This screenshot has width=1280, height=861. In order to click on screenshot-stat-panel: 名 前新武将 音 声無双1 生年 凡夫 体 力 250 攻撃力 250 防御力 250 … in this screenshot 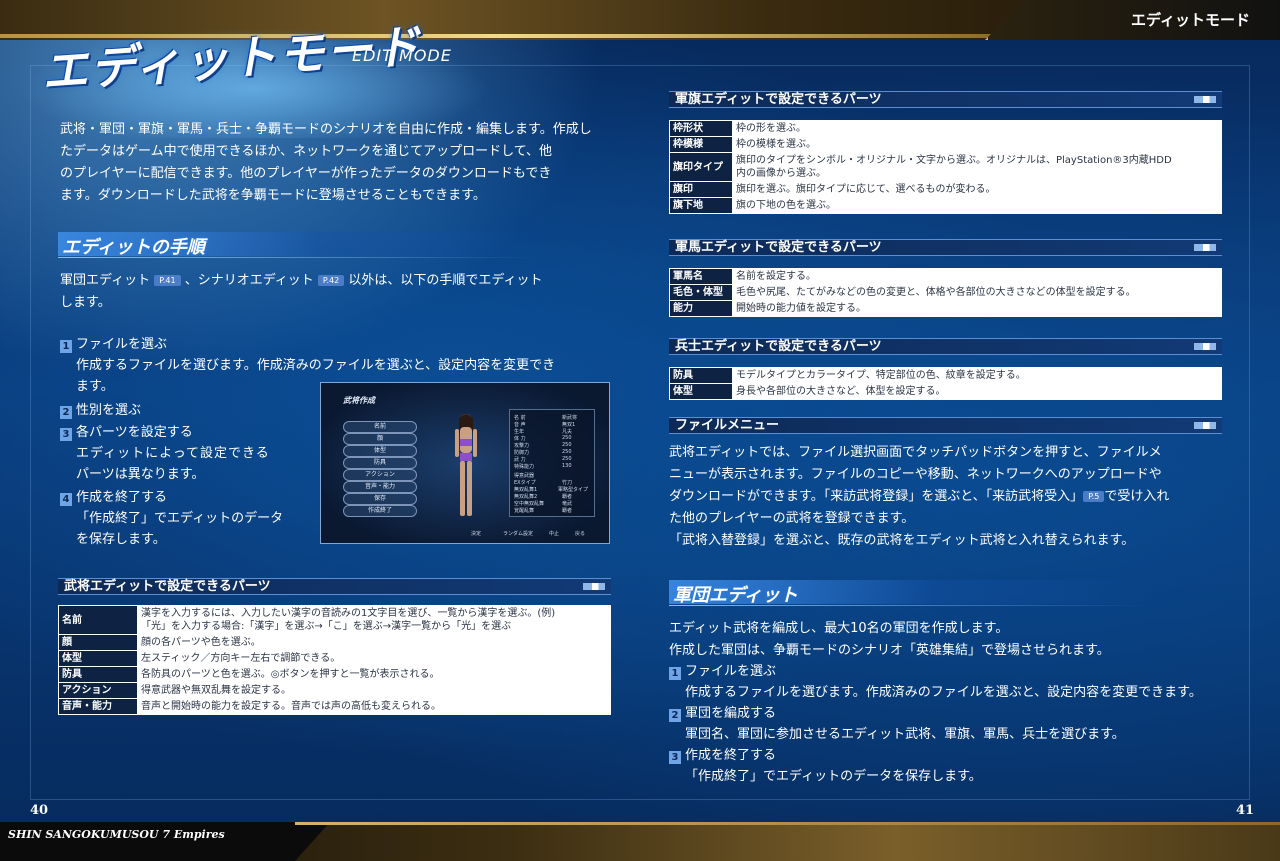, I will do `click(552, 463)`.